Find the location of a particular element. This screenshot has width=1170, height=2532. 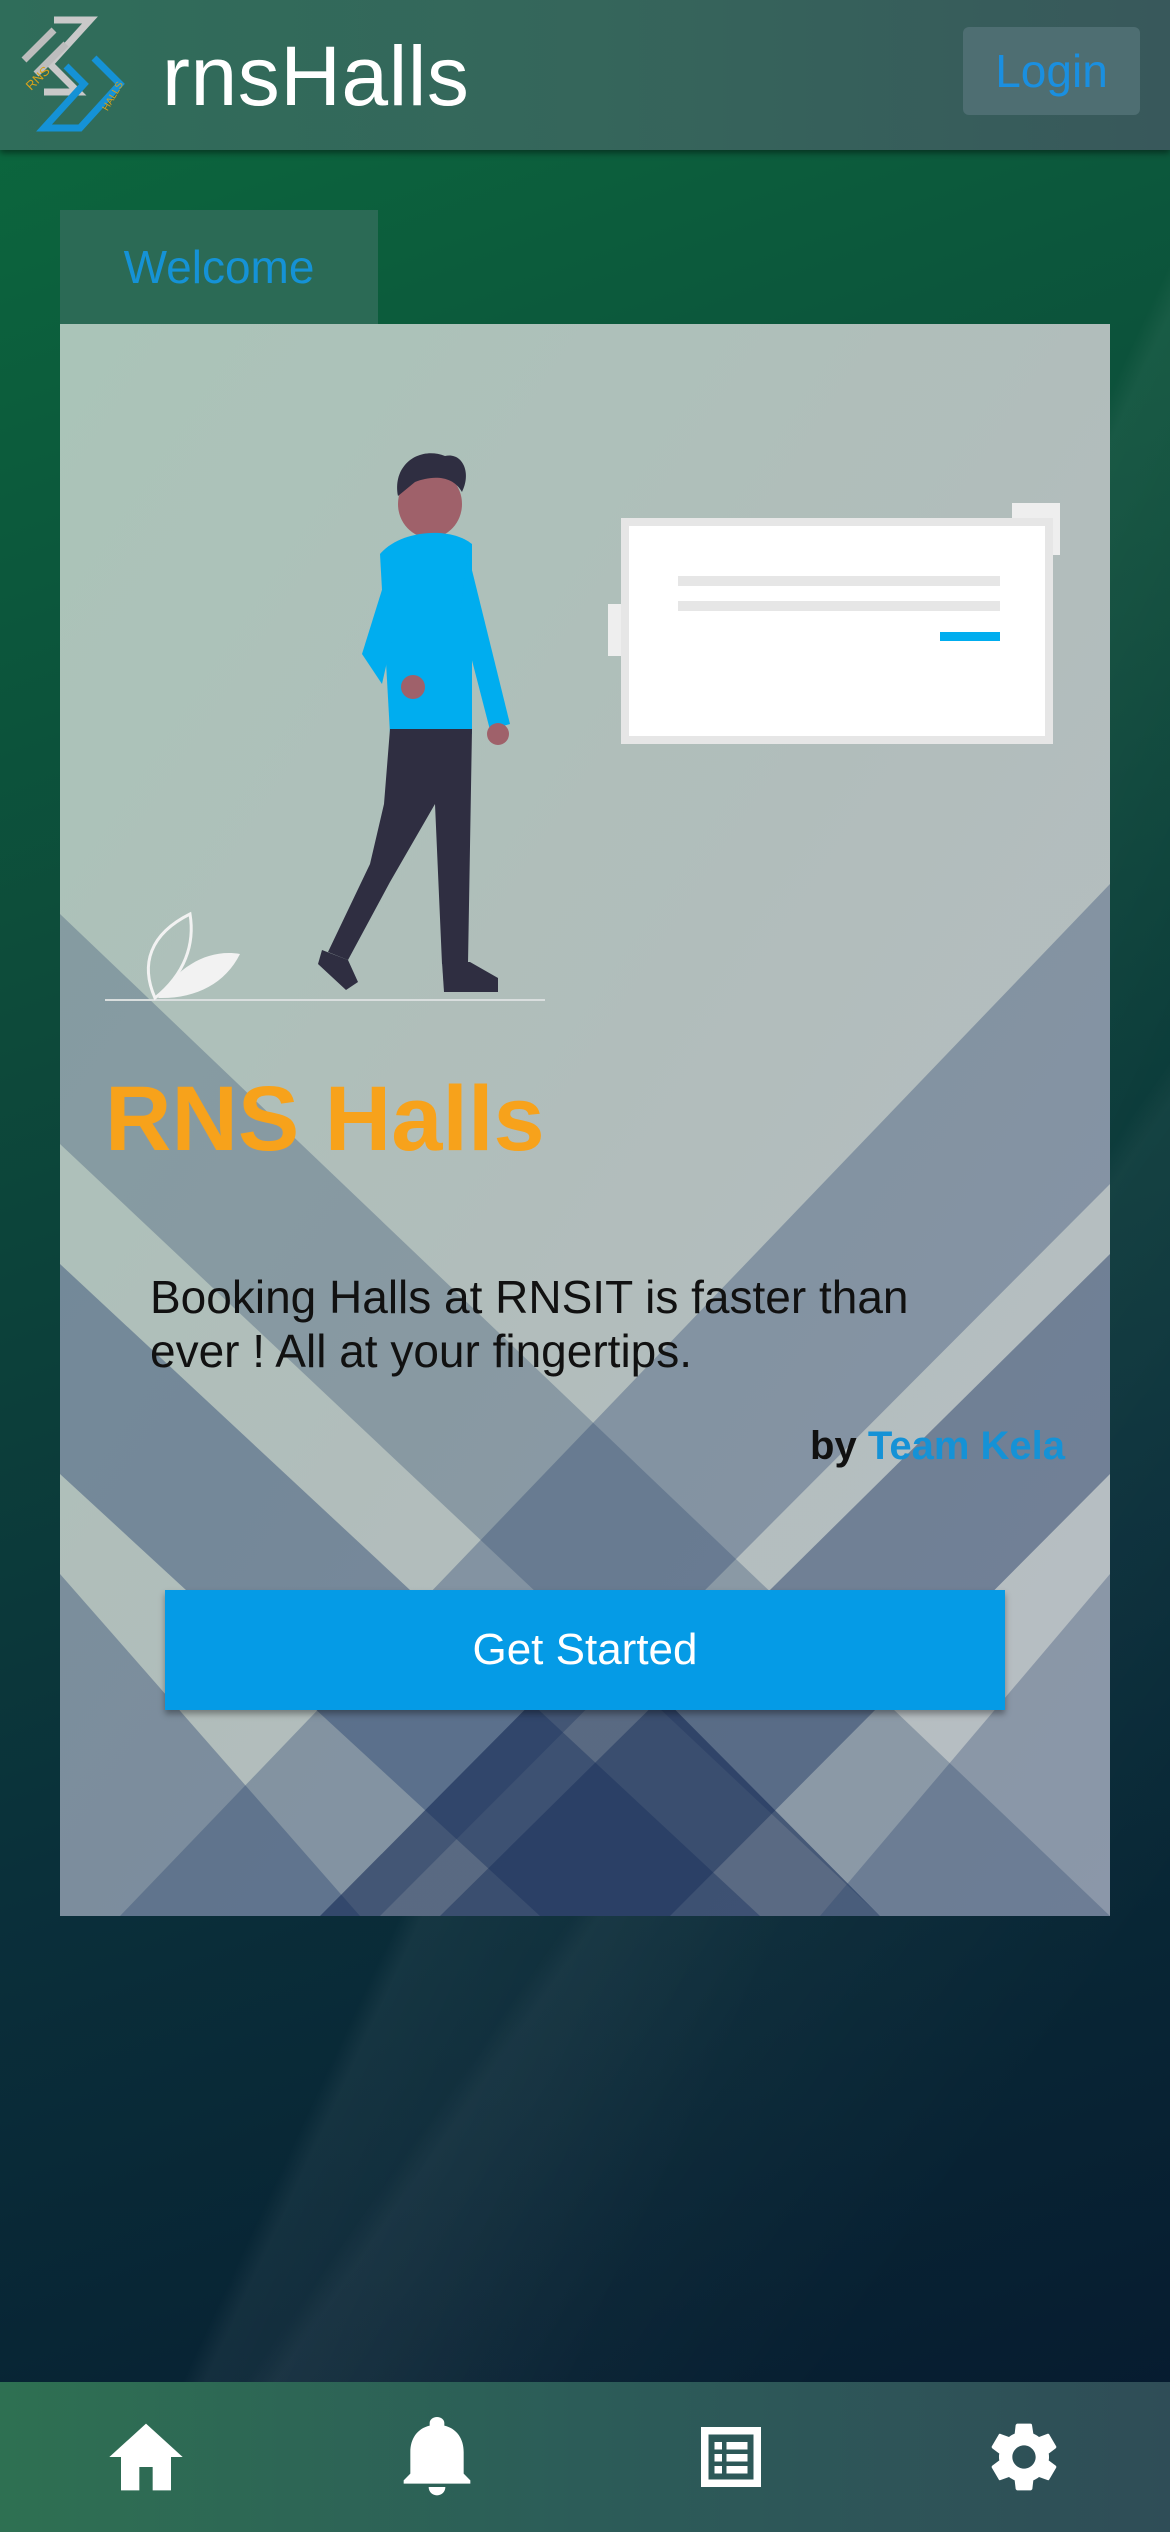

get-started-button: Get Started is located at coordinates (585, 1650).